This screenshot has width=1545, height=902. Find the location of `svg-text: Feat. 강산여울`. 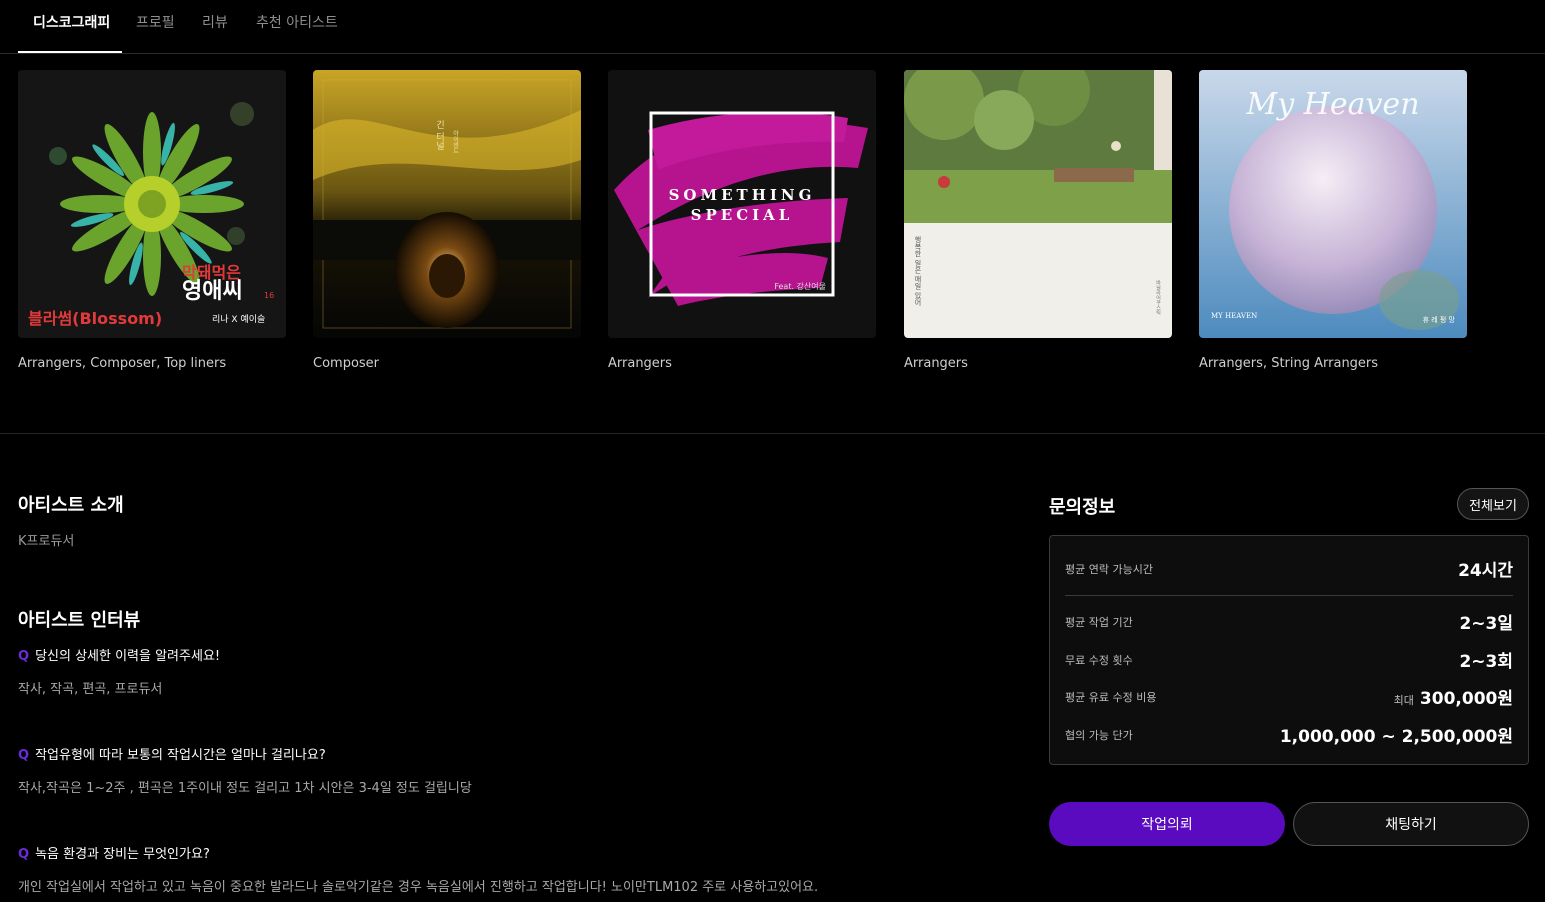

svg-text: Feat. 강산여울 is located at coordinates (800, 286).